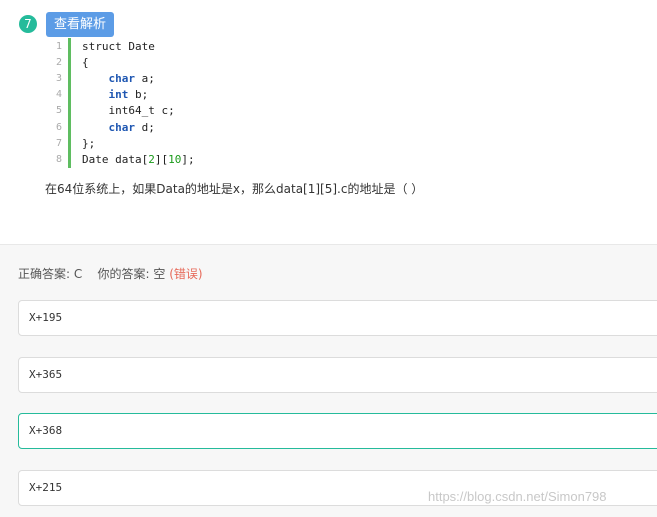 This screenshot has width=657, height=517. What do you see at coordinates (28, 24) in the screenshot?
I see `question-number-badge: 7` at bounding box center [28, 24].